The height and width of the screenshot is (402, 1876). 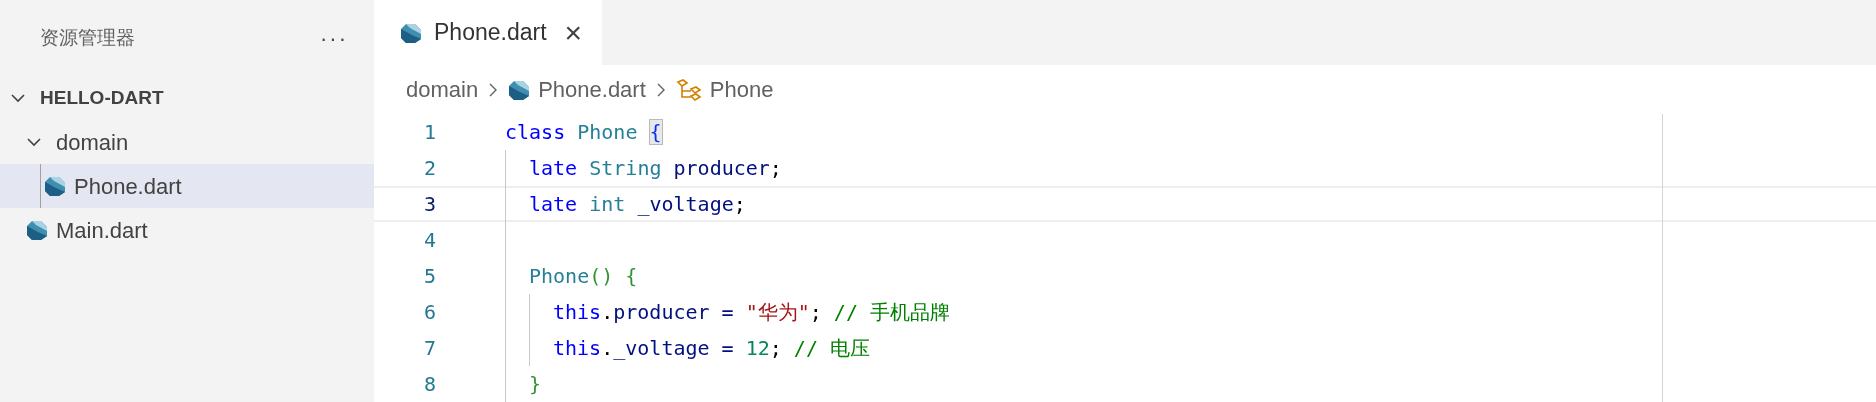 I want to click on code-line: late String producer;, so click(x=655, y=168).